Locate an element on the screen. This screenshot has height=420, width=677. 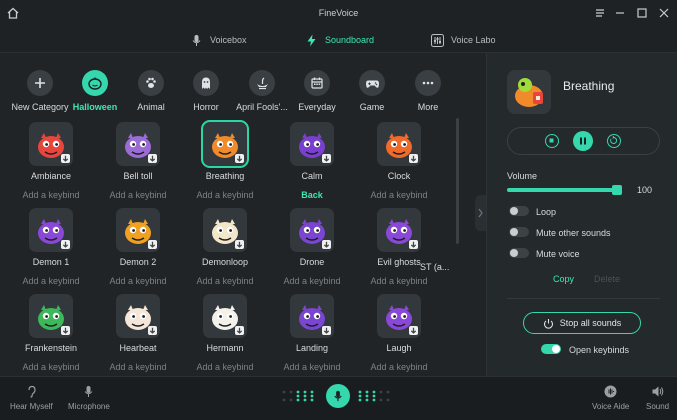
sound-tile: Ambiance Add a keybind is located at coordinates (51, 161).